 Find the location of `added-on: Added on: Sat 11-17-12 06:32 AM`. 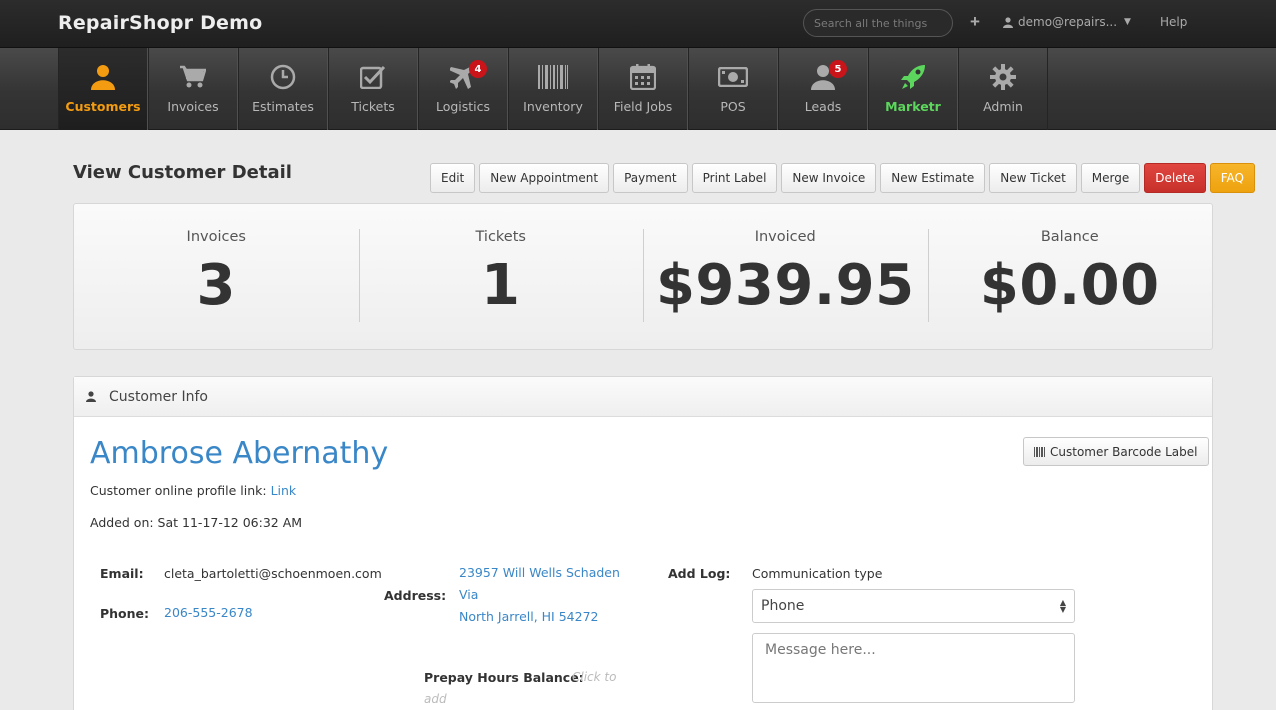

added-on: Added on: Sat 11-17-12 06:32 AM is located at coordinates (196, 522).